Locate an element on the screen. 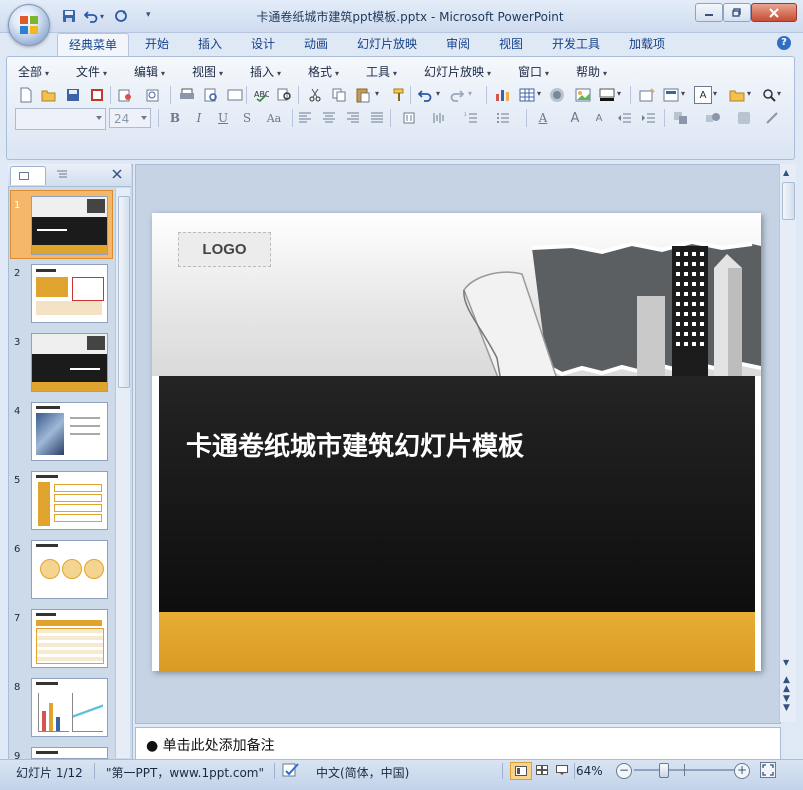 The height and width of the screenshot is (790, 803). text-box-dropdown-icon: ▾ is located at coordinates (715, 93).